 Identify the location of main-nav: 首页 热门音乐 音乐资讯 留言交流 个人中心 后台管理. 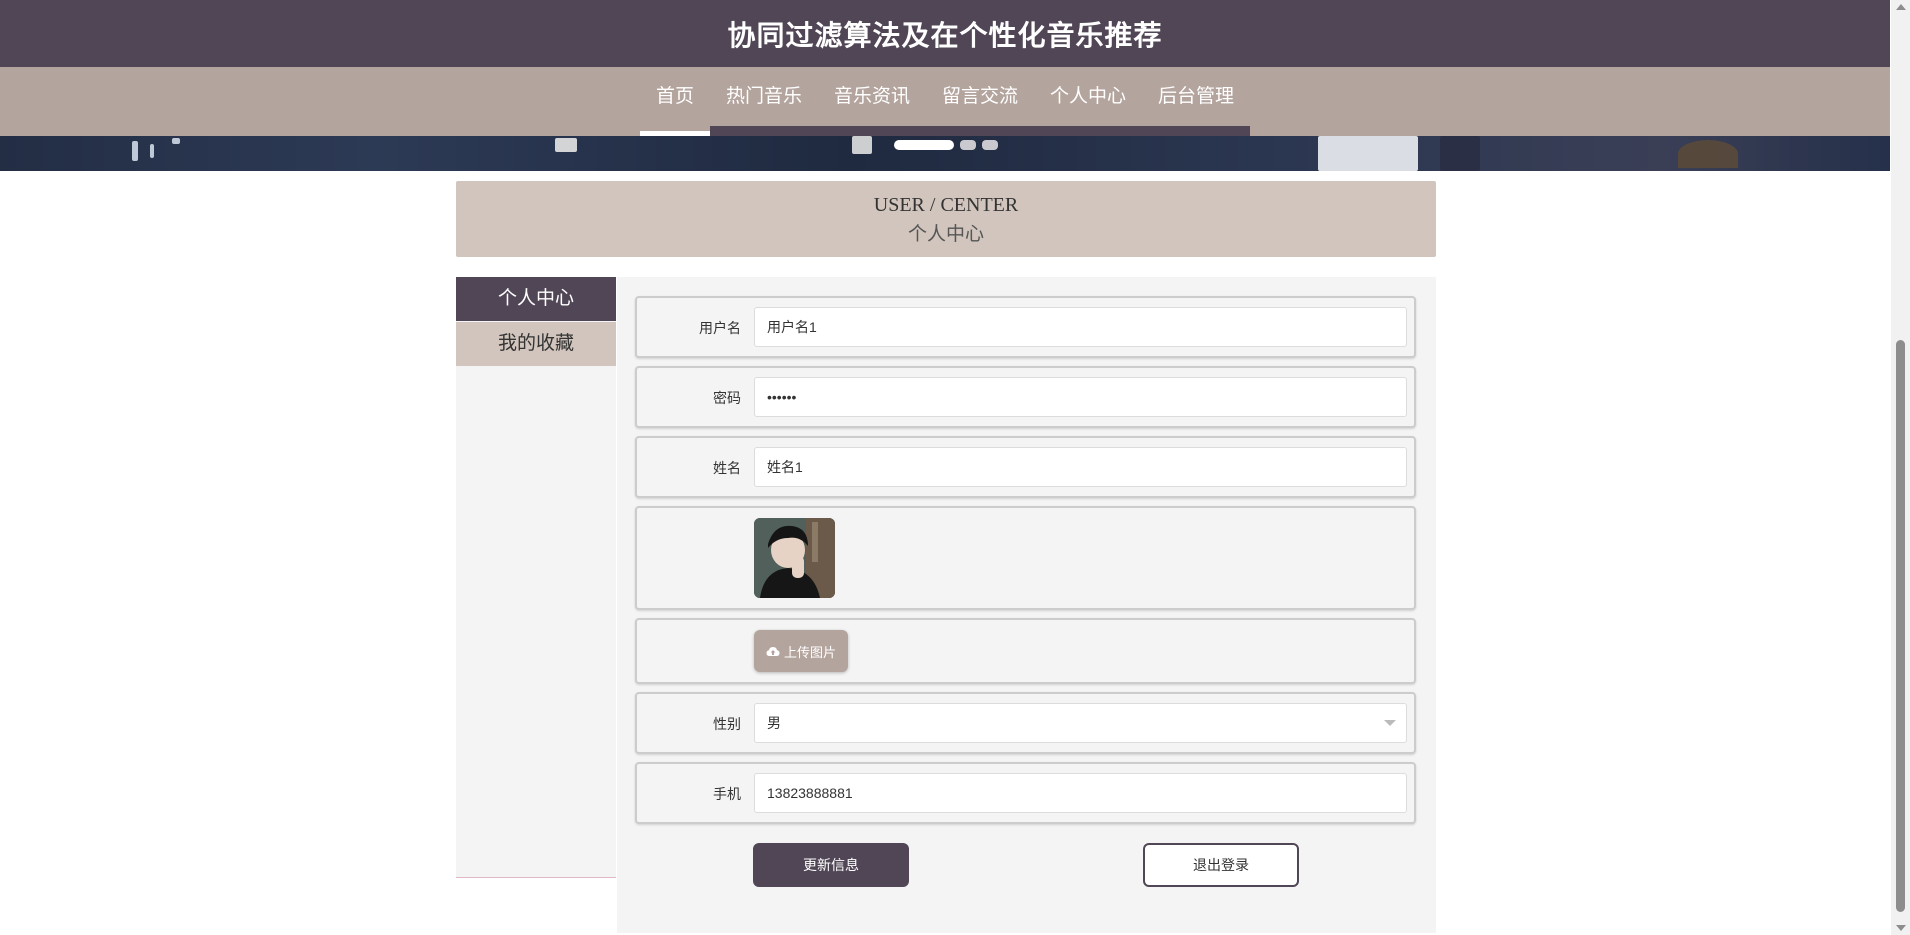
(945, 101).